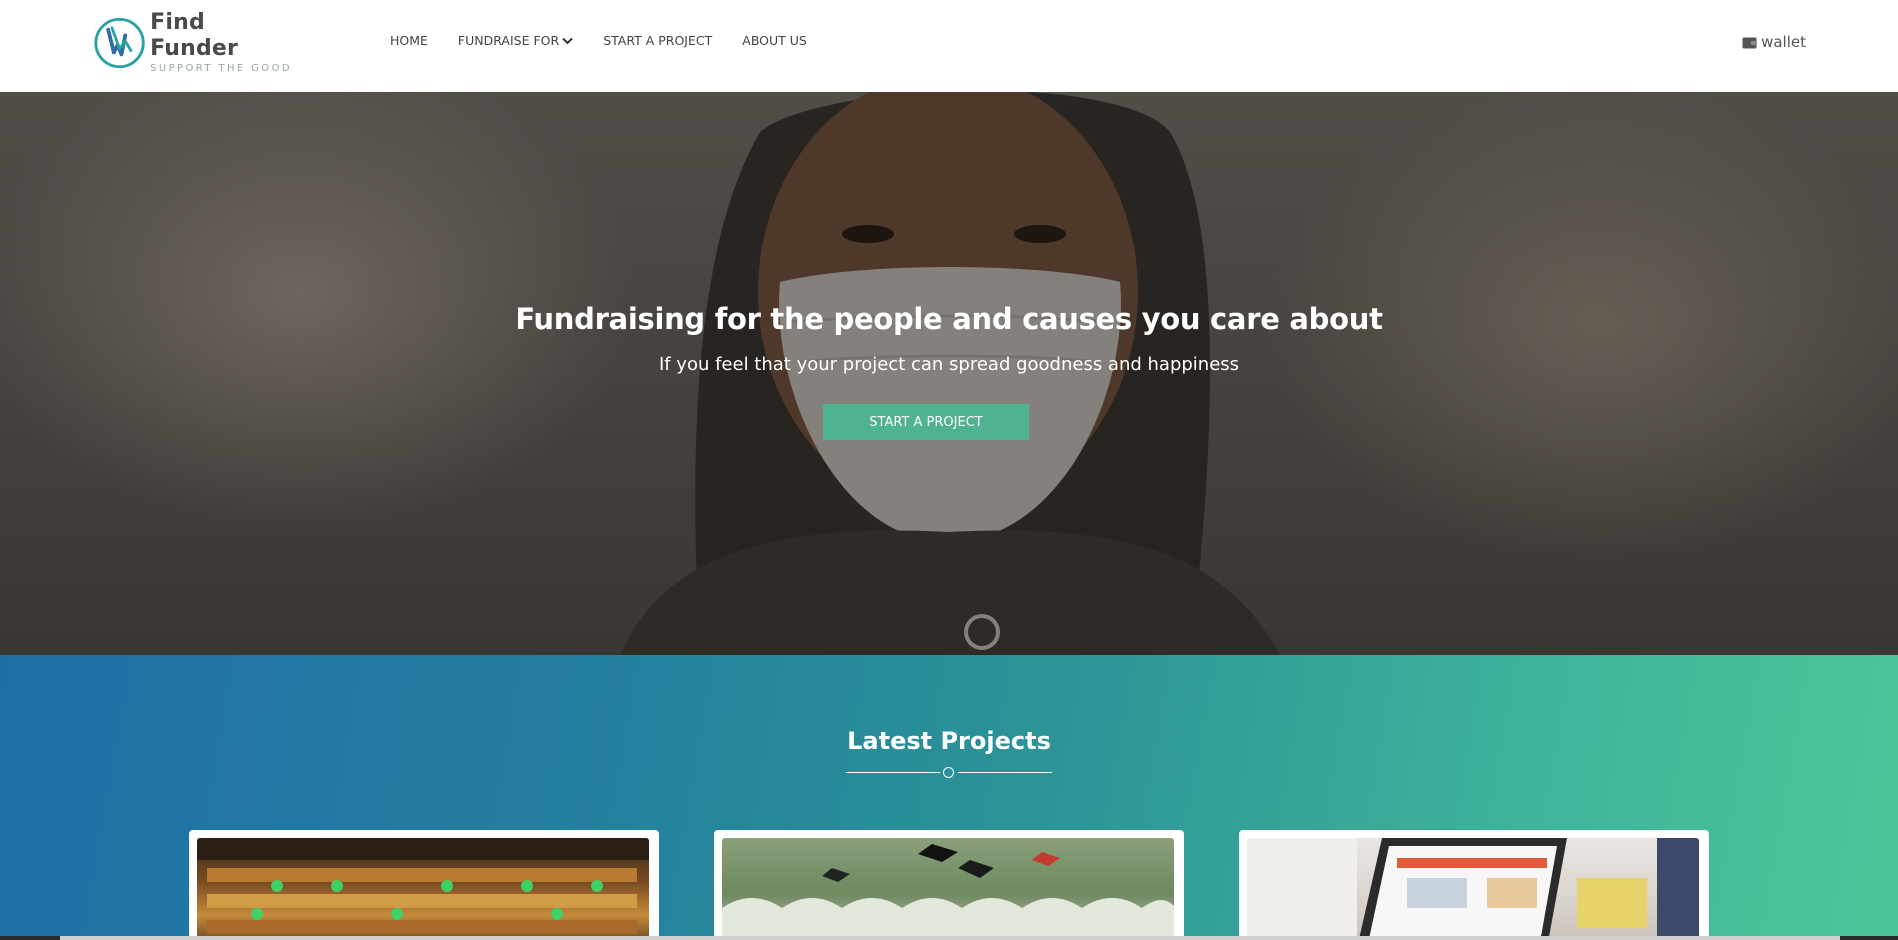  I want to click on nav-about-us: ABOUT US, so click(774, 40).